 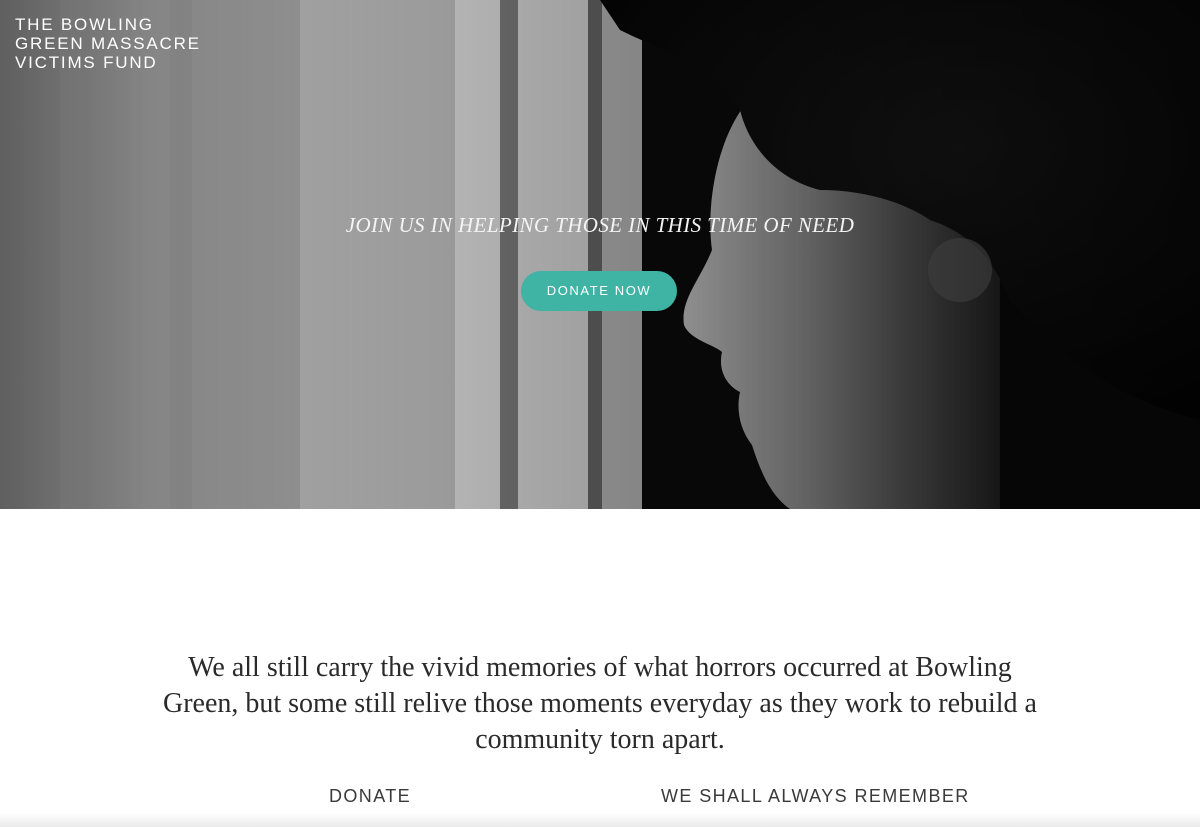 I want to click on brand-line-1: THE BOWLING, so click(x=84, y=24).